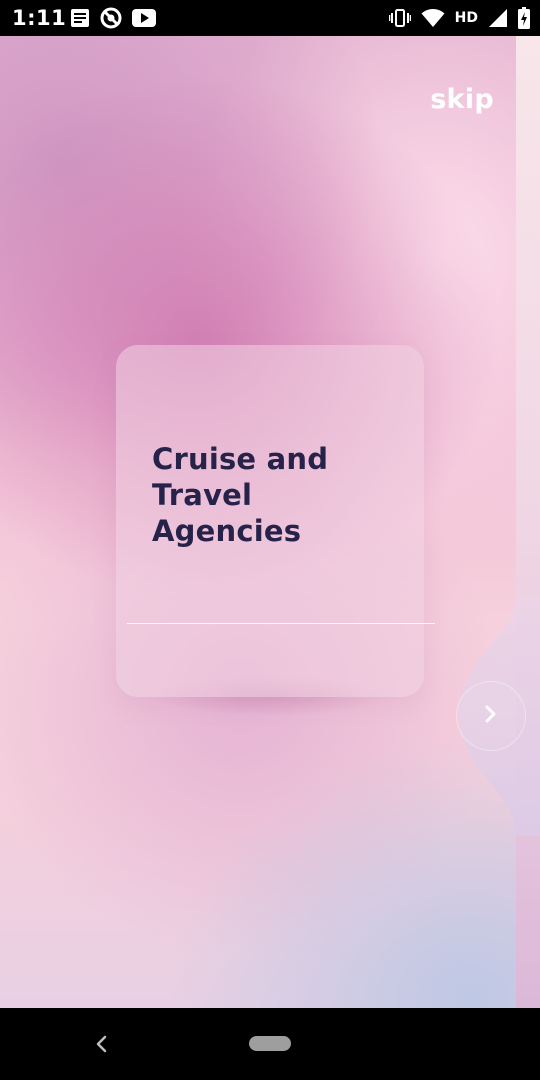 Image resolution: width=540 pixels, height=1080 pixels. Describe the element at coordinates (80, 18) in the screenshot. I see `news-icon` at that location.